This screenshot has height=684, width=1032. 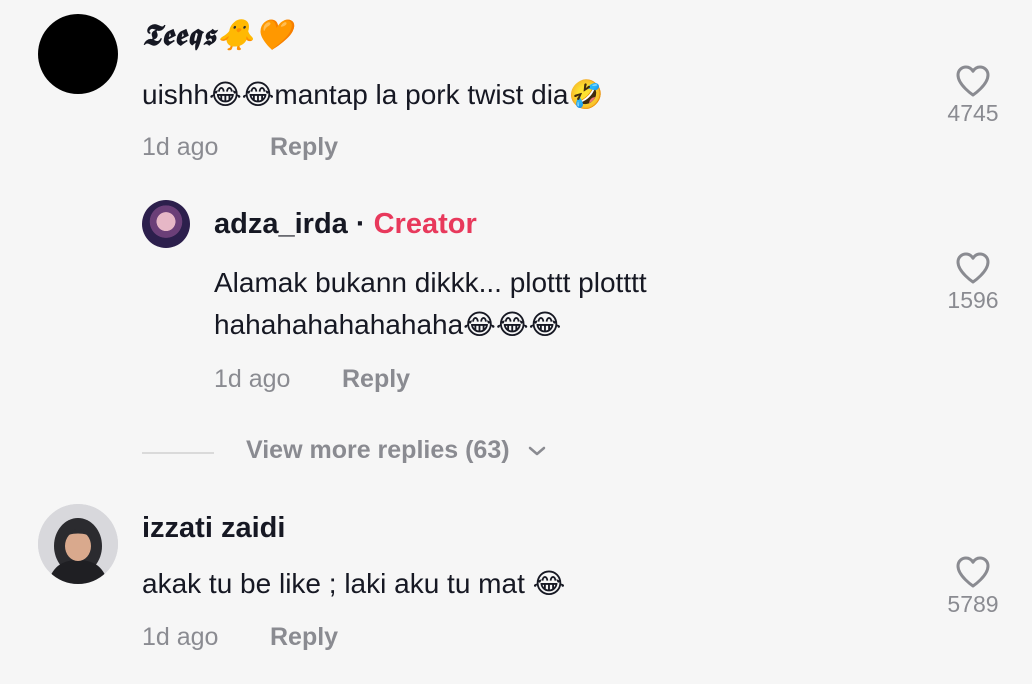 I want to click on comment-username: 𝕿𝖊𝖊𝖖𝖘🐥🧡, so click(x=217, y=35).